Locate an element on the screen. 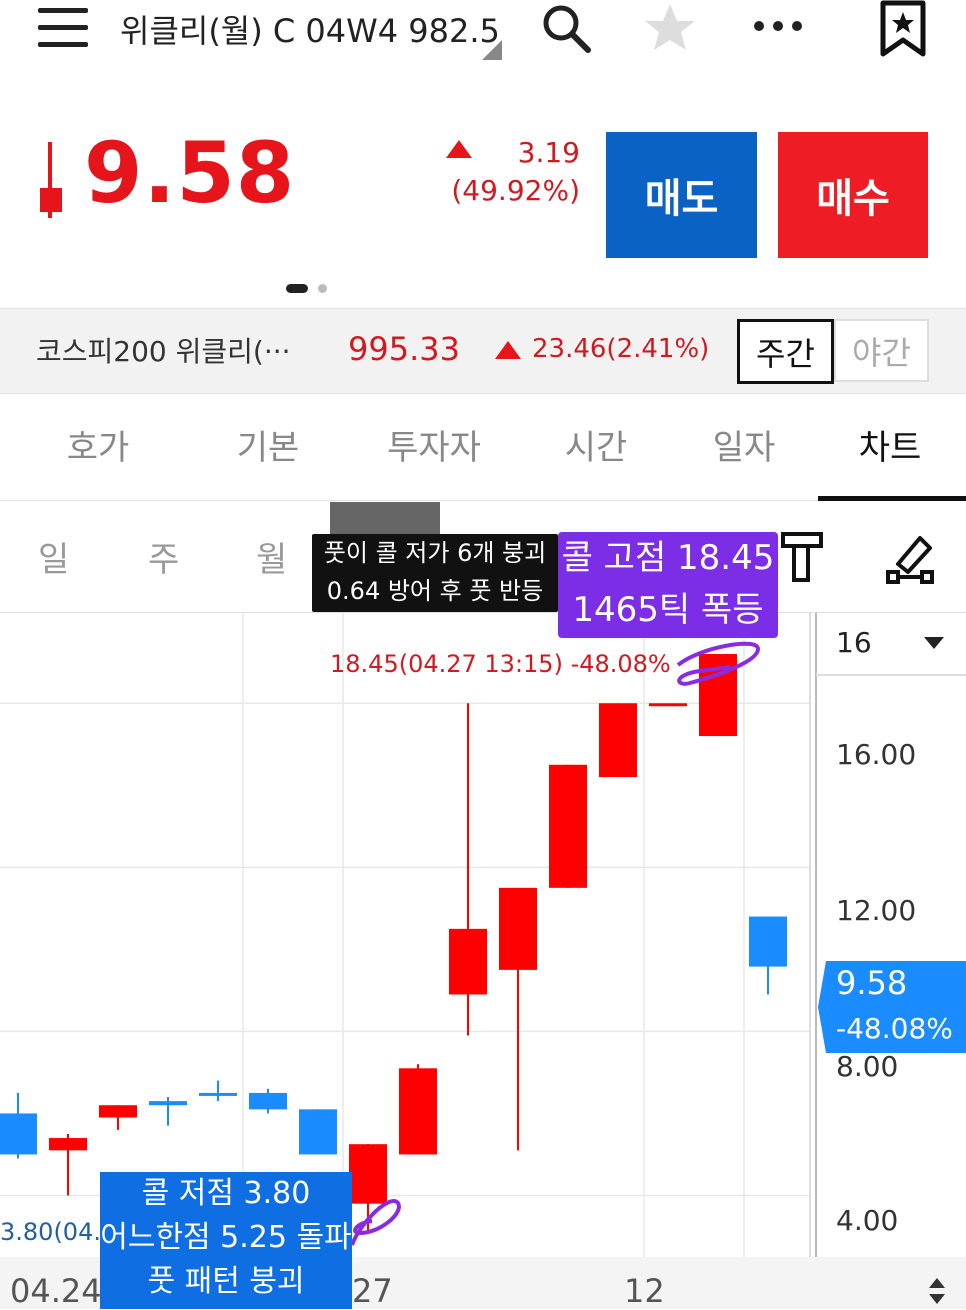  bookmark-icon is located at coordinates (903, 29).